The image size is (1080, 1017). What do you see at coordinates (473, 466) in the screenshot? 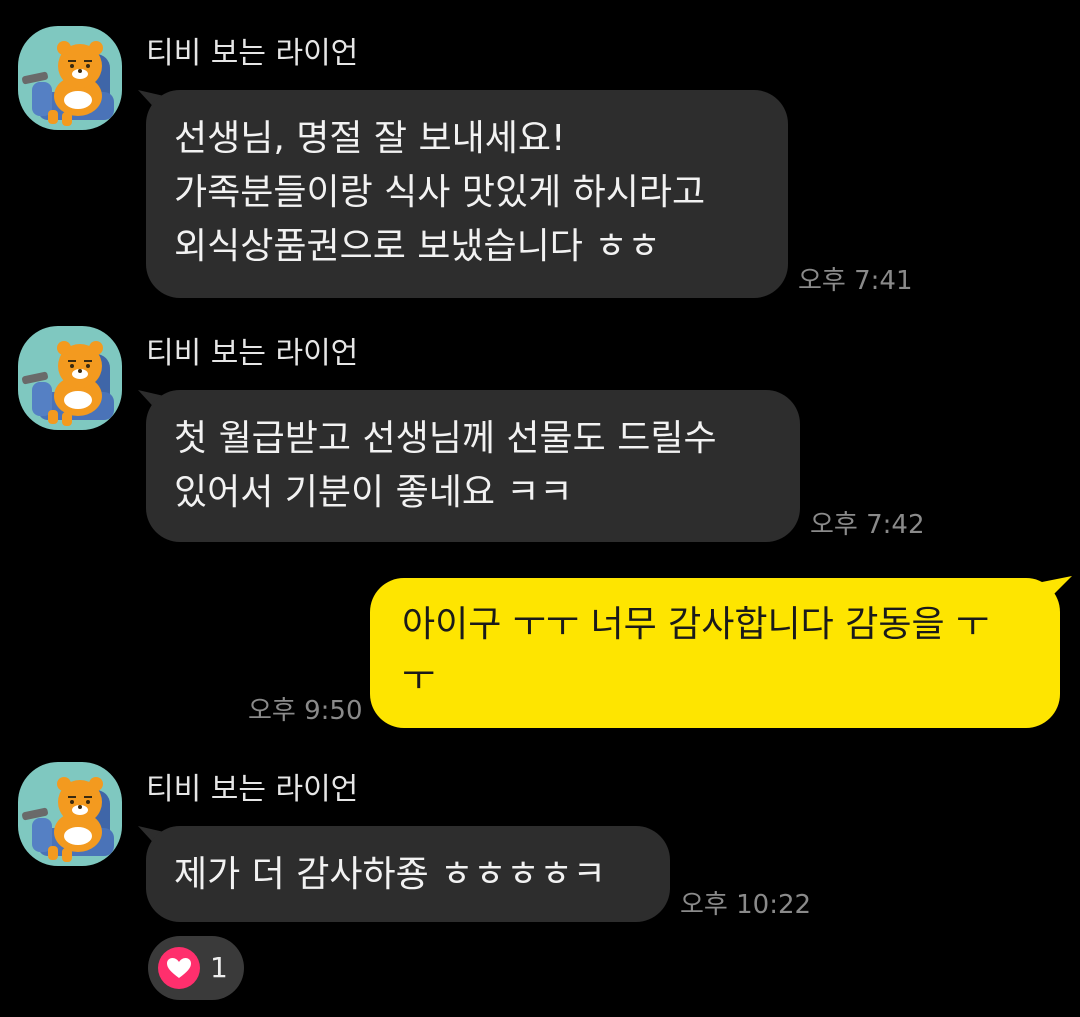
I see `message-bubble: 첫 월급받고 선생님께 선물도 드릴수 있어서 기분이 좋네요 ㅋㅋ` at bounding box center [473, 466].